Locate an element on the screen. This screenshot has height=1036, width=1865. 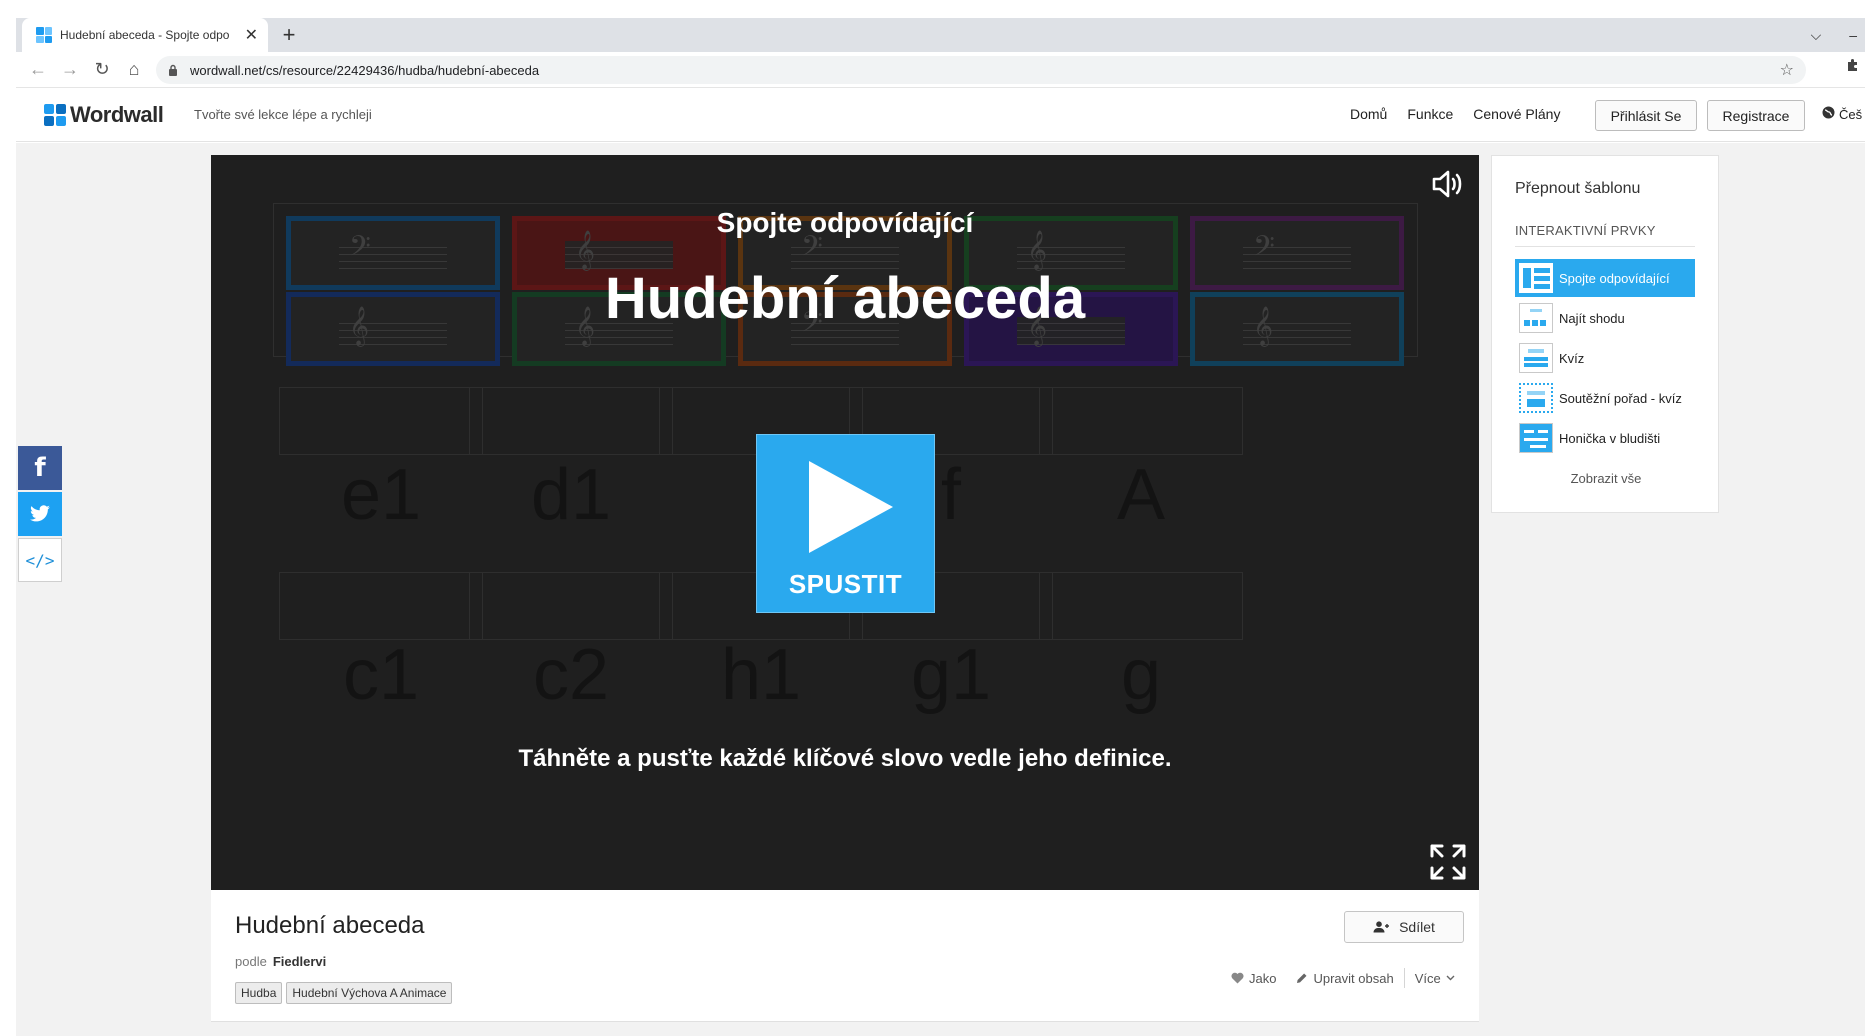
more-menu-button: Více is located at coordinates (1435, 978).